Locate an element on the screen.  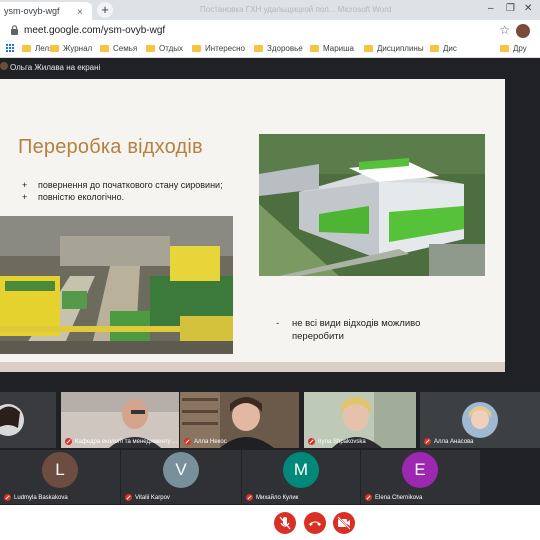
close-tab-icon: × is located at coordinates (80, 12).